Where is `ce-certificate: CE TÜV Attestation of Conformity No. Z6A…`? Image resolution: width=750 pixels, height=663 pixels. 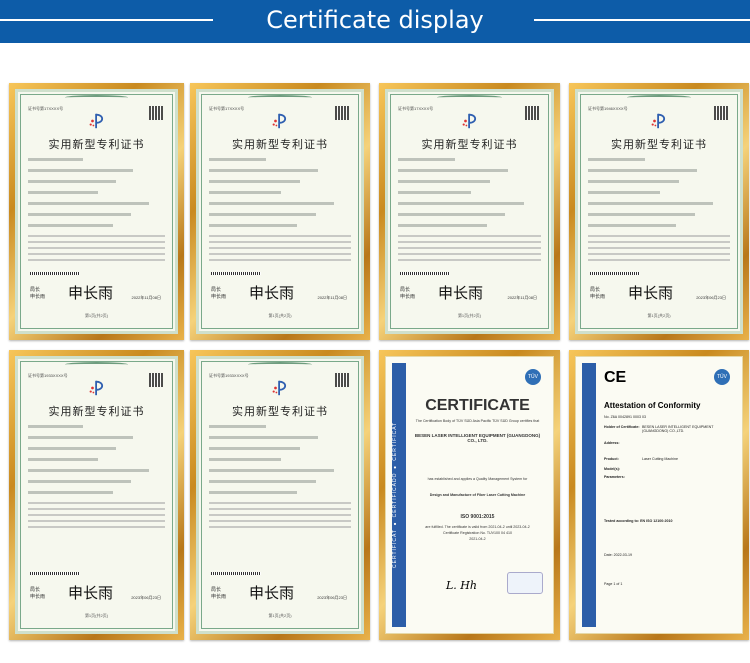
ce-certificate: CE TÜV Attestation of Conformity No. Z6A… is located at coordinates (659, 495).